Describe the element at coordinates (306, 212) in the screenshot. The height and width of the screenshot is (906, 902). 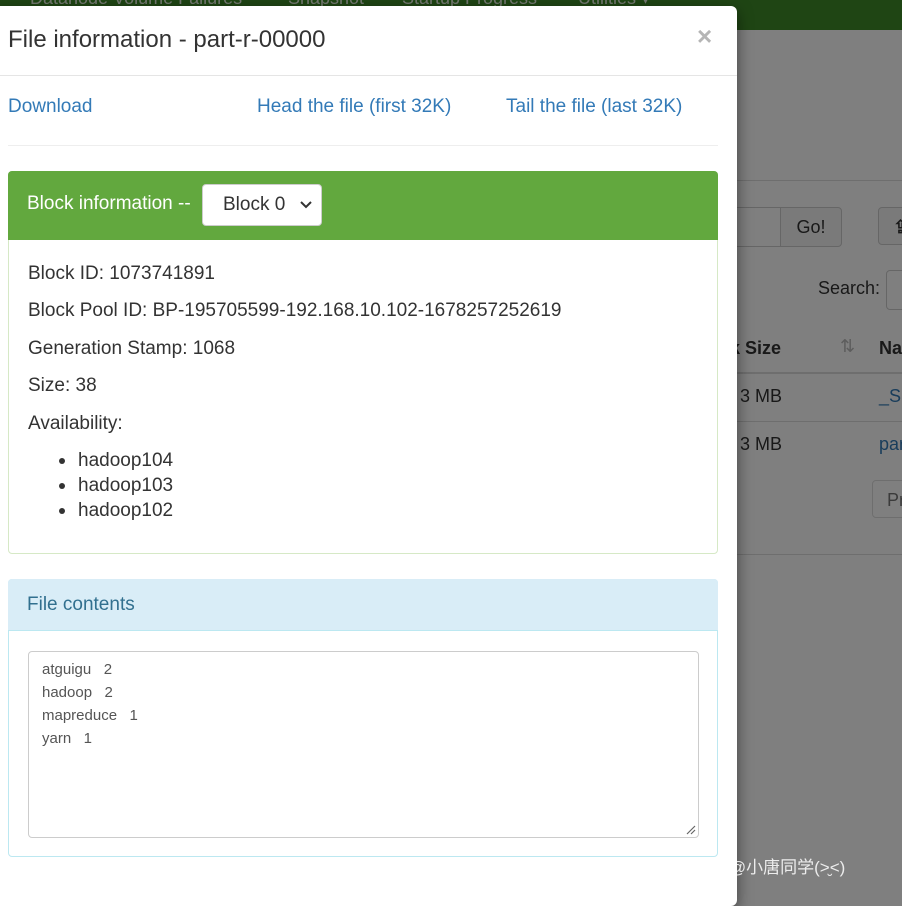
I see `chevron-down-icon` at that location.